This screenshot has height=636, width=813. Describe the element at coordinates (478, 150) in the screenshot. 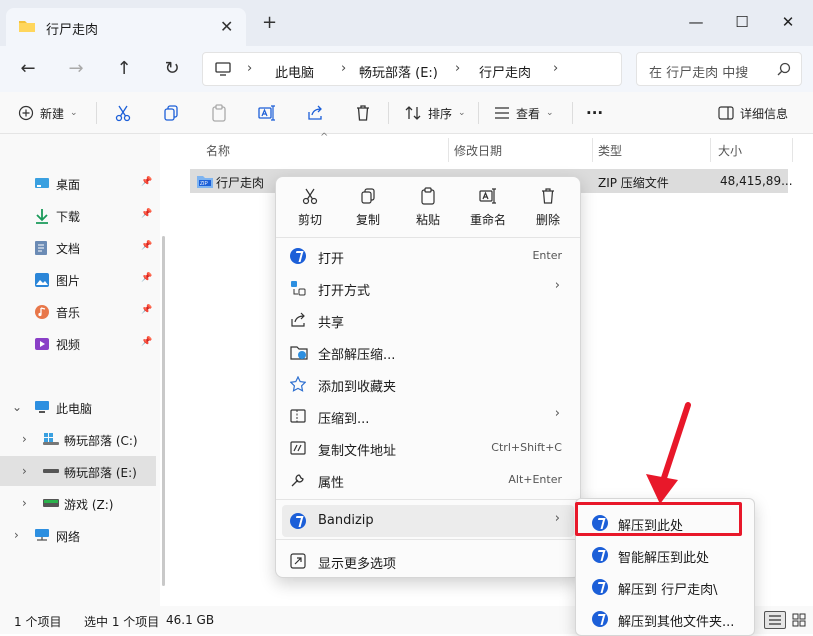

I see `column-header-date: 修改日期` at that location.